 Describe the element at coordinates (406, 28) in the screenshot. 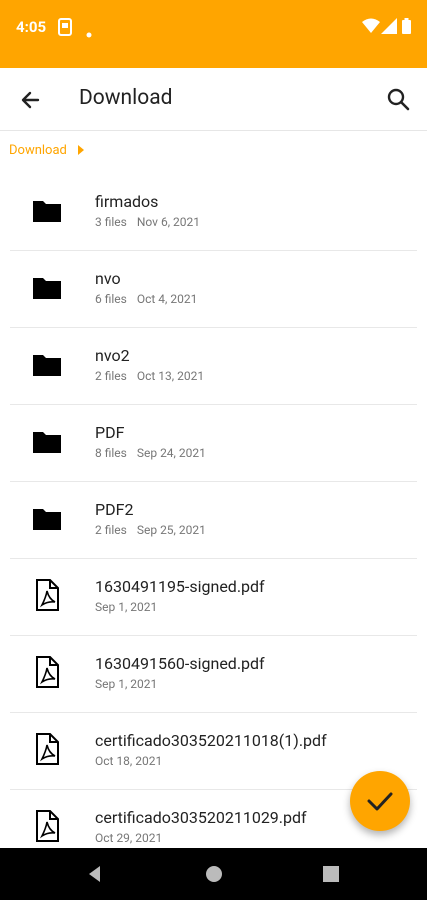

I see `battery-icon` at that location.